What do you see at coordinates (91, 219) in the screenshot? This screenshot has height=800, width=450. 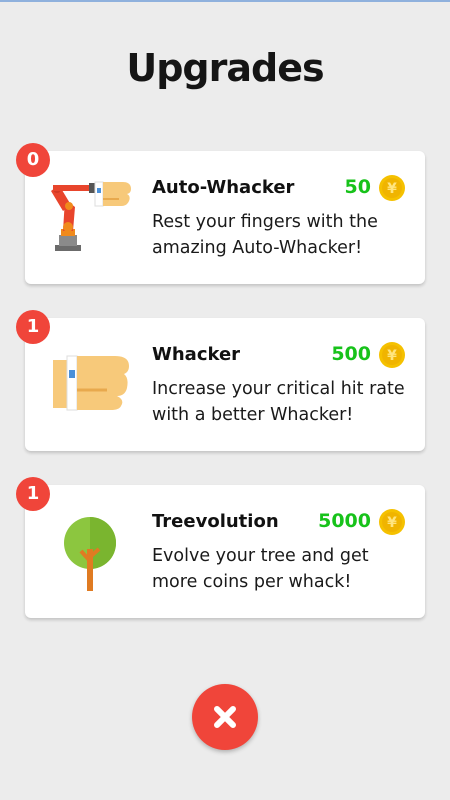 I see `robot-arm-icon` at bounding box center [91, 219].